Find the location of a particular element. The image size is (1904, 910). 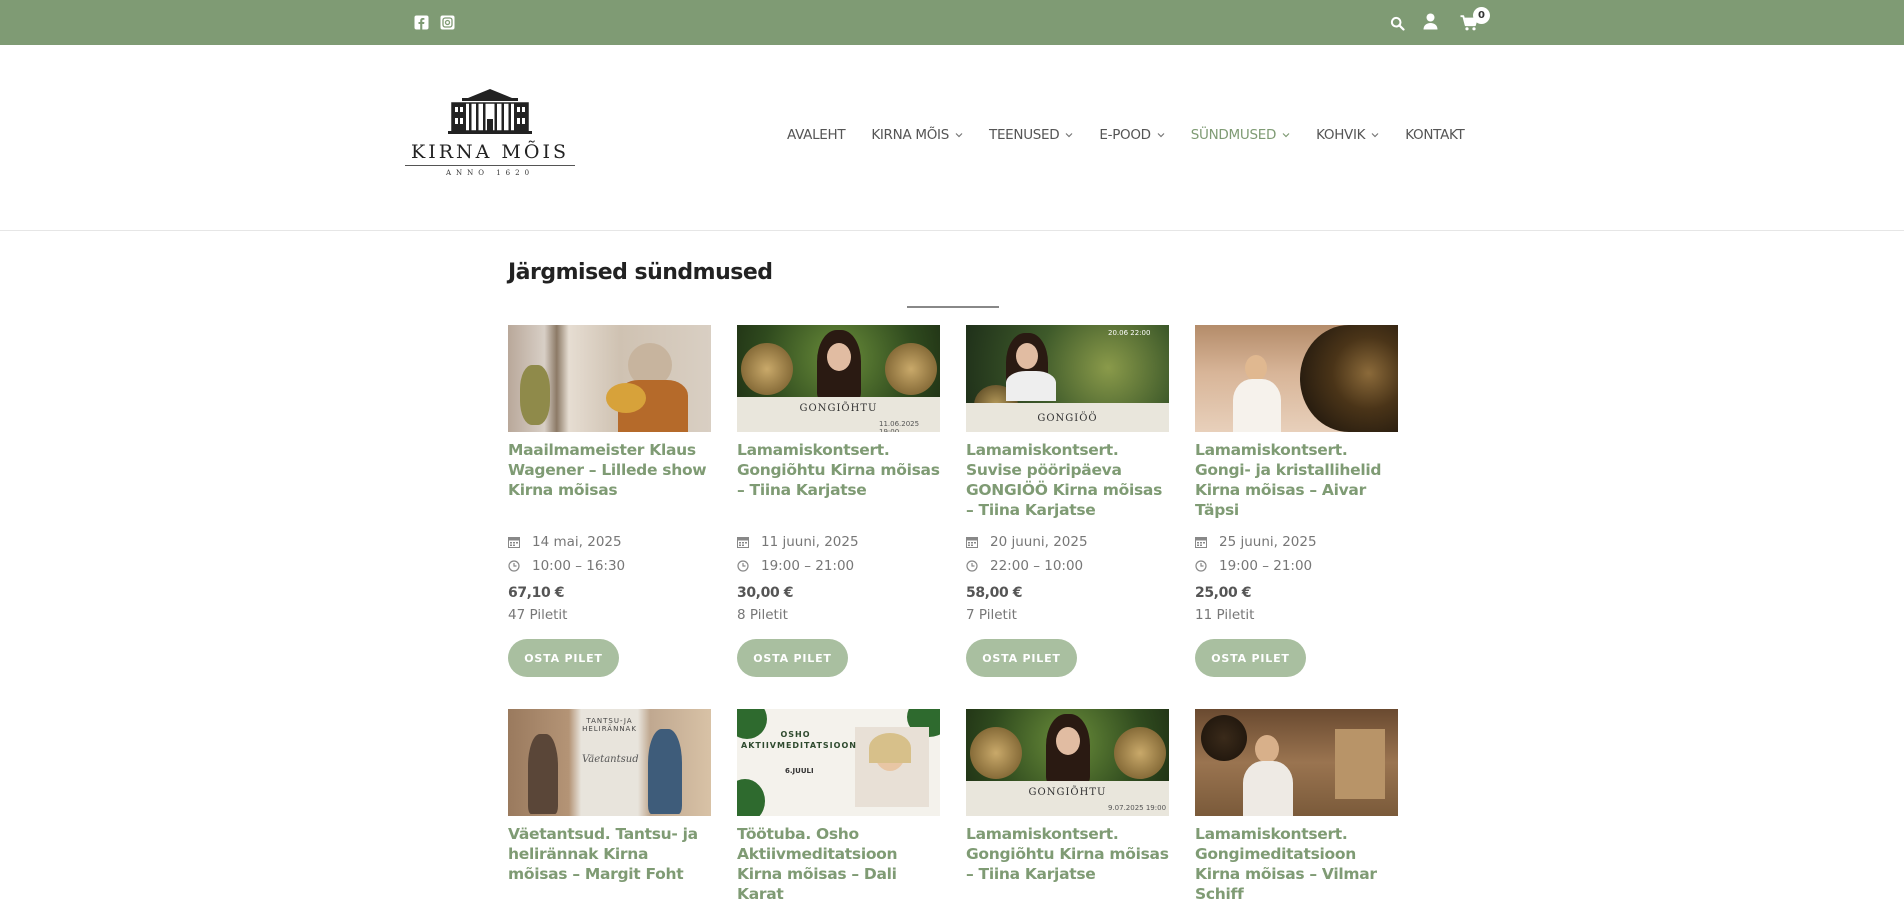

event-image: GONGIÖÖ 20.06 22:00 is located at coordinates (1067, 378).